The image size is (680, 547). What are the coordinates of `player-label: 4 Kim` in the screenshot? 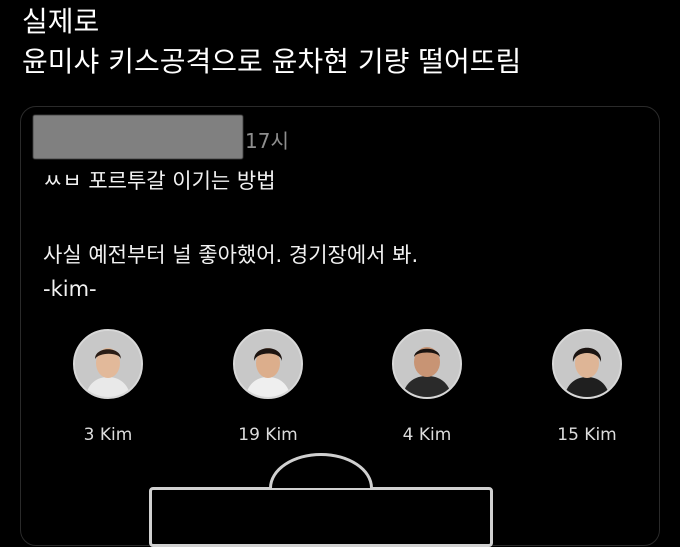 It's located at (427, 435).